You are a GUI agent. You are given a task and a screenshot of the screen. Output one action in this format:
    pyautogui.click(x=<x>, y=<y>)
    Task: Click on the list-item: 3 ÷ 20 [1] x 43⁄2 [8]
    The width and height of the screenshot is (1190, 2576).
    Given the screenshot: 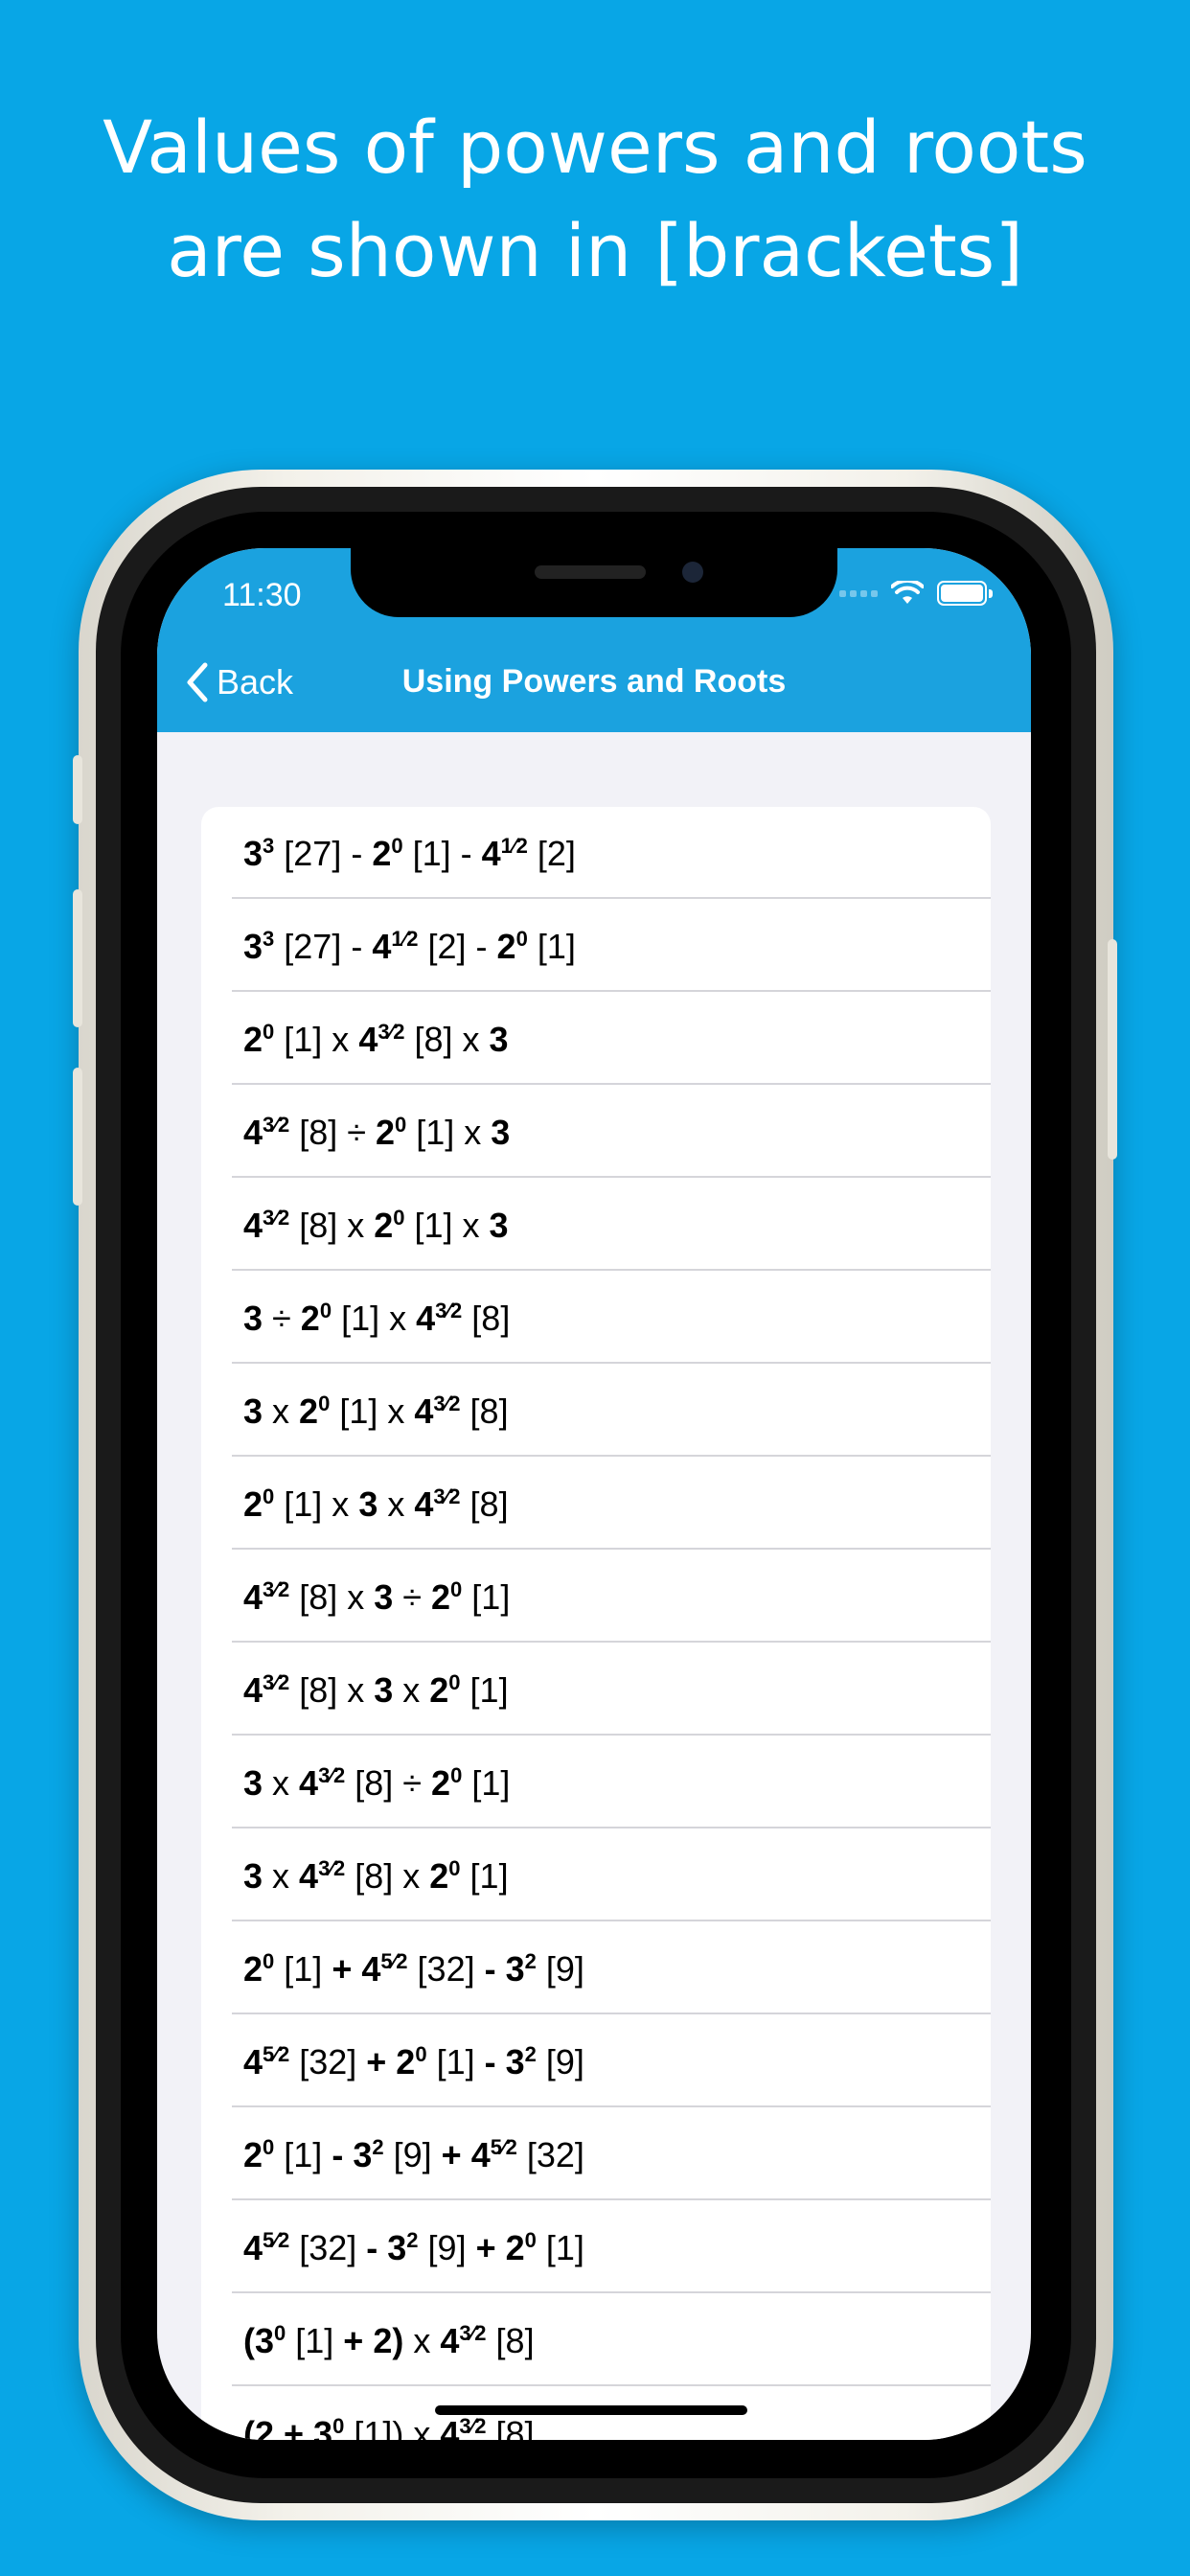 What is the action you would take?
    pyautogui.click(x=596, y=1318)
    